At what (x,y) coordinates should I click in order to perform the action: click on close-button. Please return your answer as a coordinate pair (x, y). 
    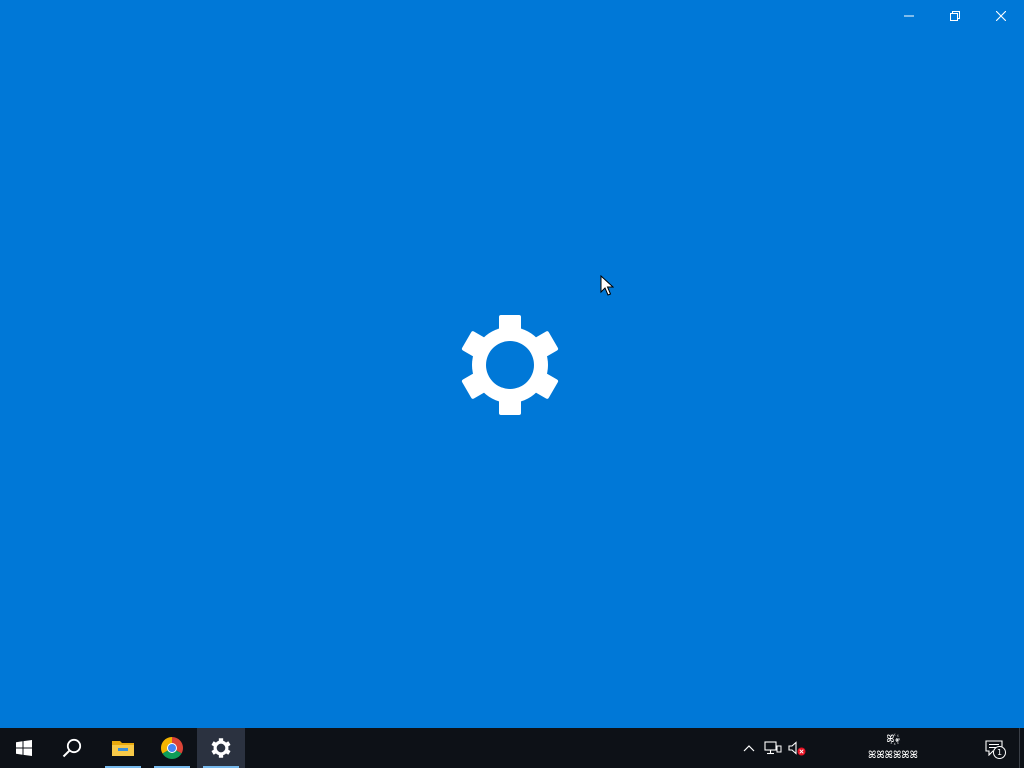
    Looking at the image, I should click on (1001, 16).